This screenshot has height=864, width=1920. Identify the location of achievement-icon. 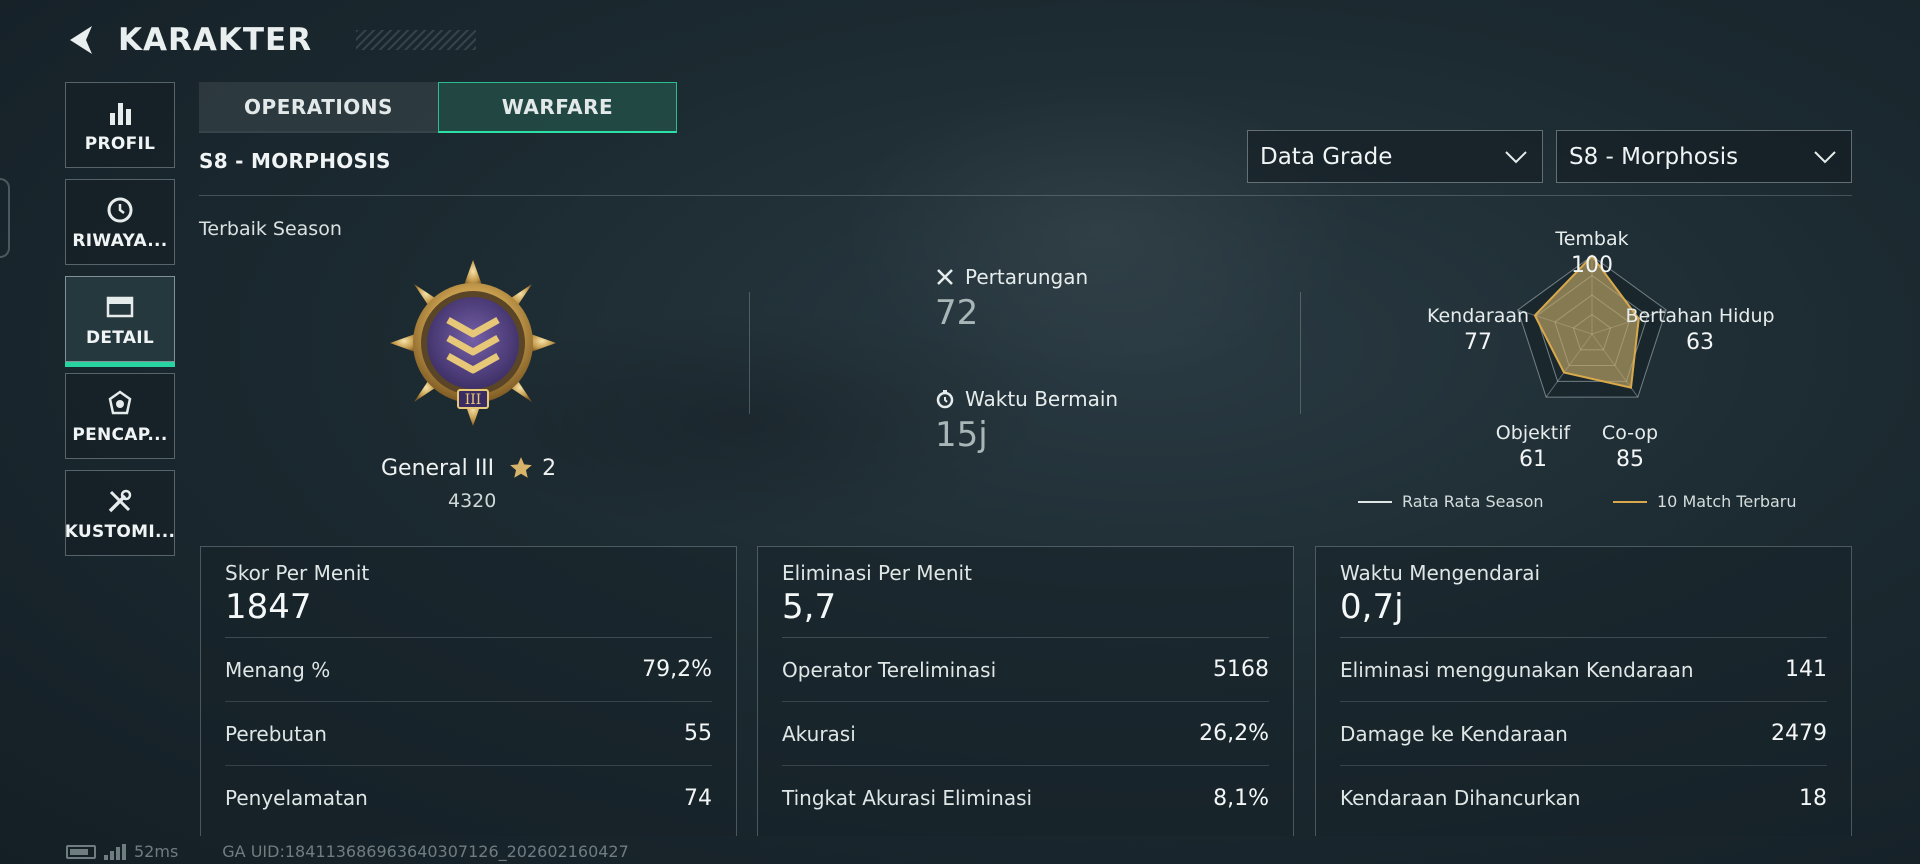
(120, 404).